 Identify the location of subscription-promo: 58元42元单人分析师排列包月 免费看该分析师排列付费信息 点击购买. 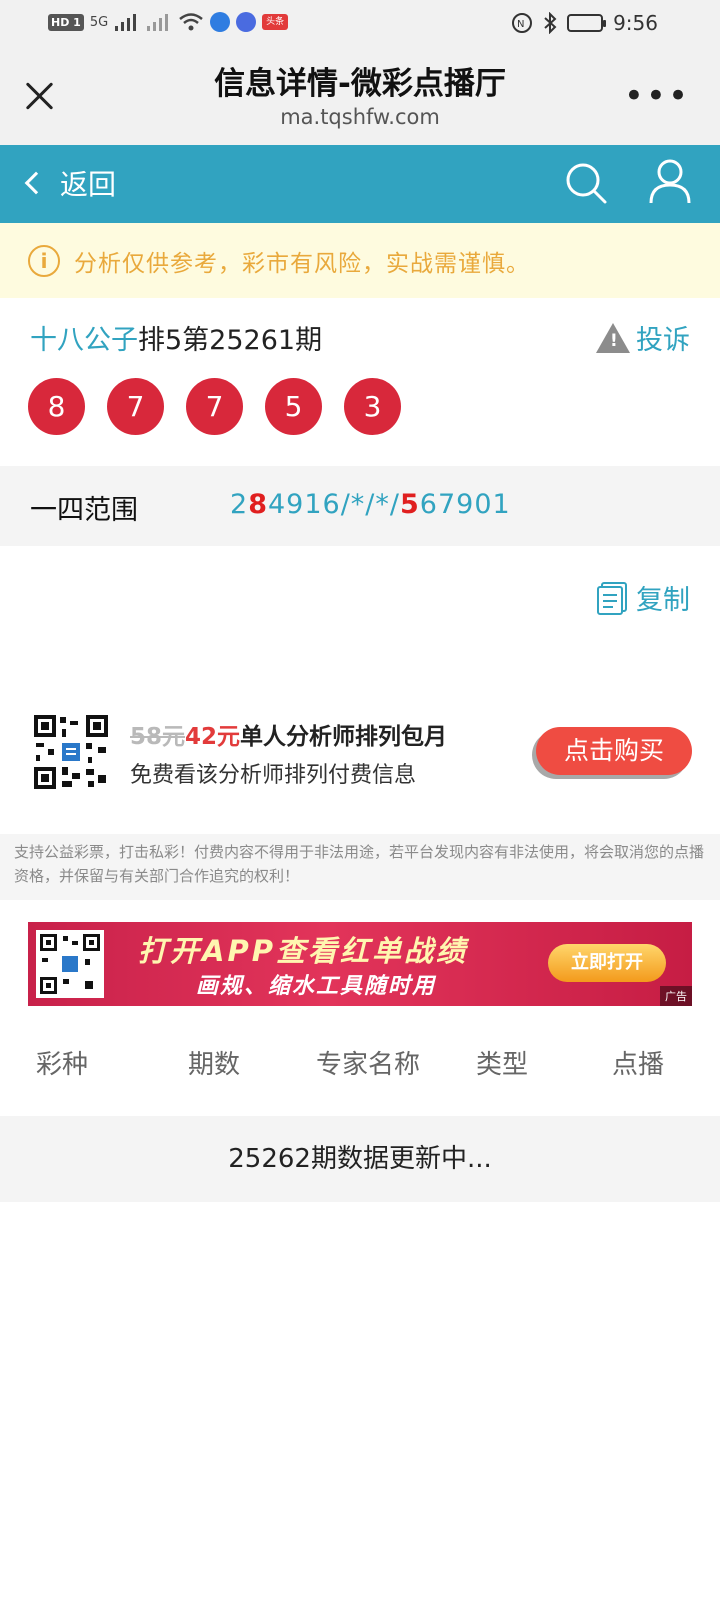
(360, 755).